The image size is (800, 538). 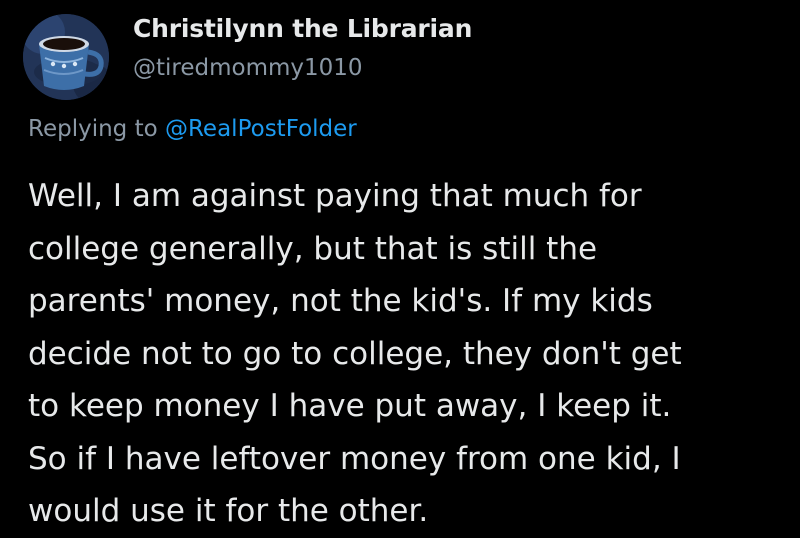 I want to click on tweet-body-line: would use it for the other., so click(x=228, y=511).